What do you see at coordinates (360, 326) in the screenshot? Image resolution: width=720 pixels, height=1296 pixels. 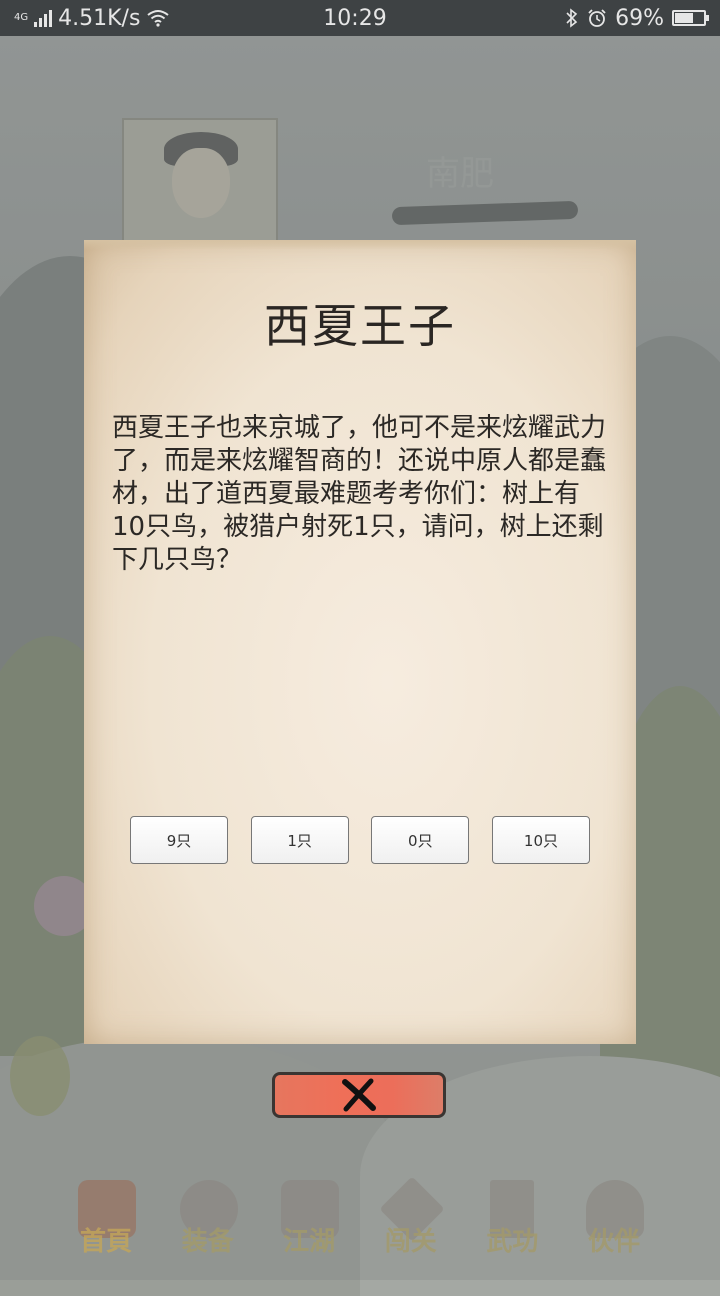 I see `dialog-title: 西夏王子` at bounding box center [360, 326].